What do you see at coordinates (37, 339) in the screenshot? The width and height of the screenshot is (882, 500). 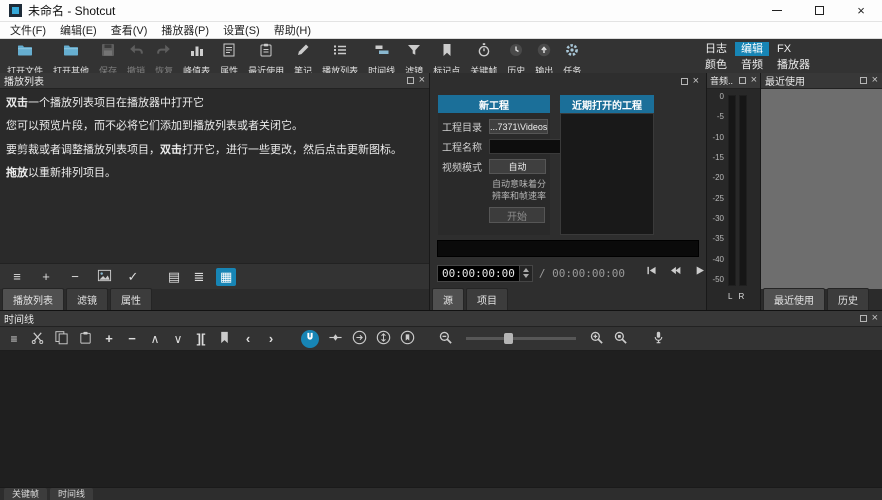 I see `cut-button` at bounding box center [37, 339].